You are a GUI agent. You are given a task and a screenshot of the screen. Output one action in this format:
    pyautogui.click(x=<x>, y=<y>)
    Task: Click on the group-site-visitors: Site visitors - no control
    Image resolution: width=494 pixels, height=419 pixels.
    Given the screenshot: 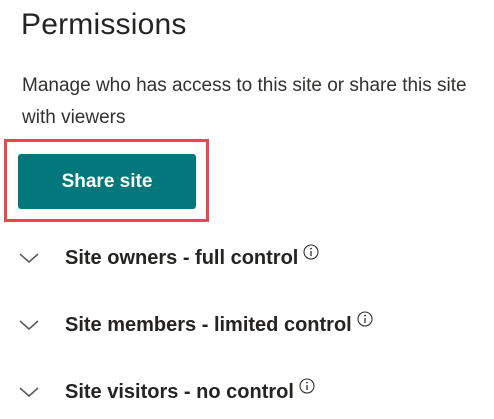 What is the action you would take?
    pyautogui.click(x=166, y=392)
    